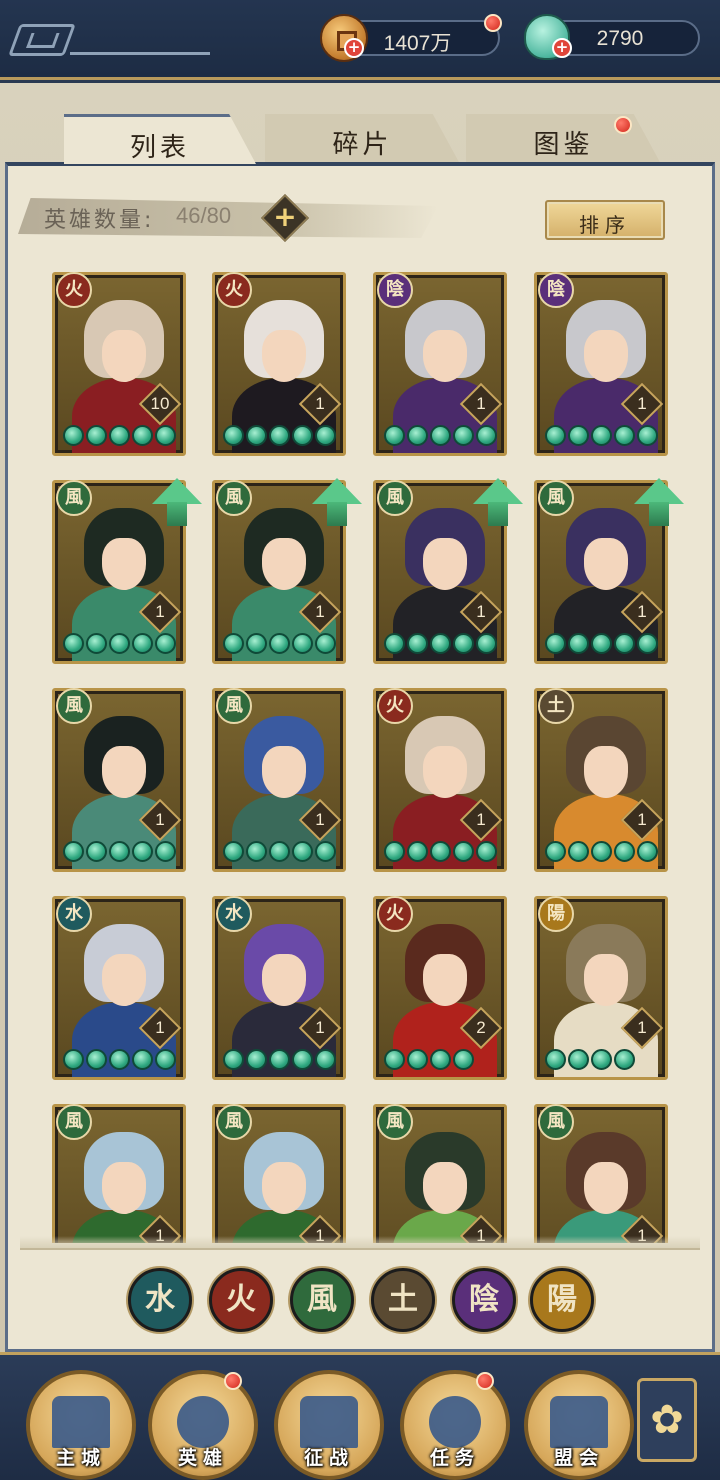 The height and width of the screenshot is (1480, 720). I want to click on nav-quest-button: 任务, so click(455, 1425).